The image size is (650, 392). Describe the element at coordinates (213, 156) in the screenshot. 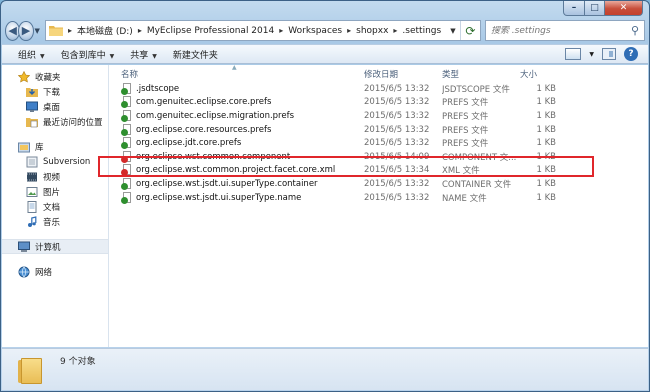

I see `file-name: org.eclipse.wst.common.component` at that location.